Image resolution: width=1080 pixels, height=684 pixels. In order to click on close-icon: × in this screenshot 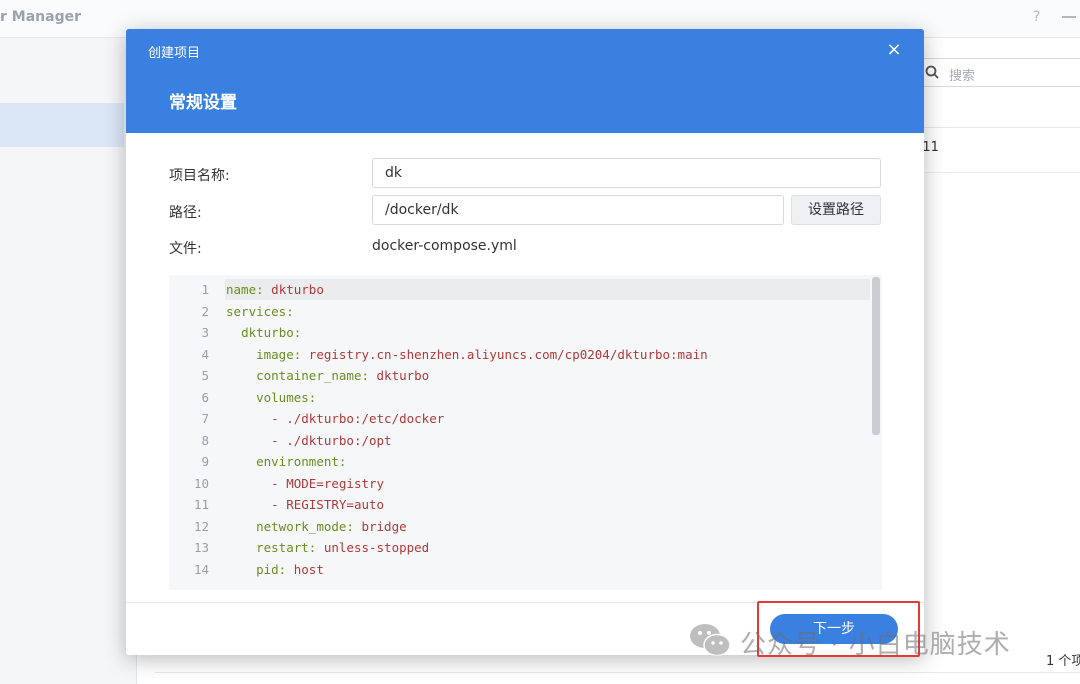, I will do `click(894, 50)`.